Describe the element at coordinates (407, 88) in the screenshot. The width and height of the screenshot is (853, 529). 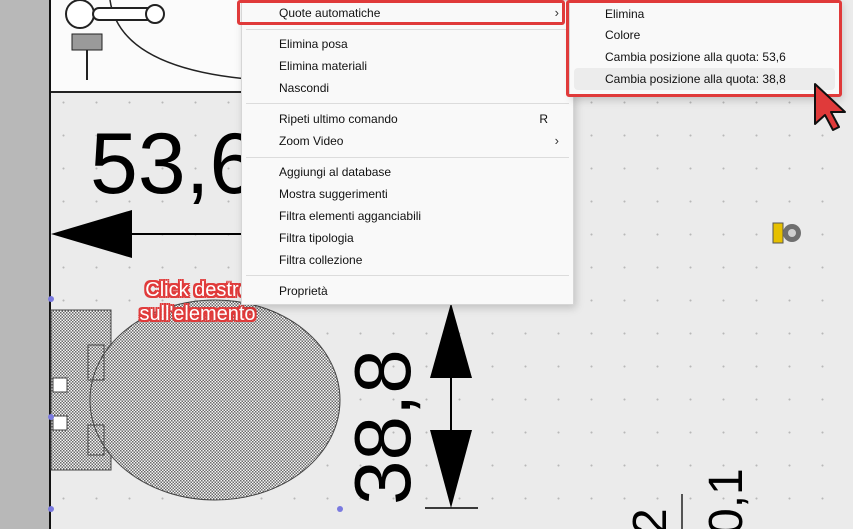
I see `menu-item-nascondi: Nascondi` at that location.